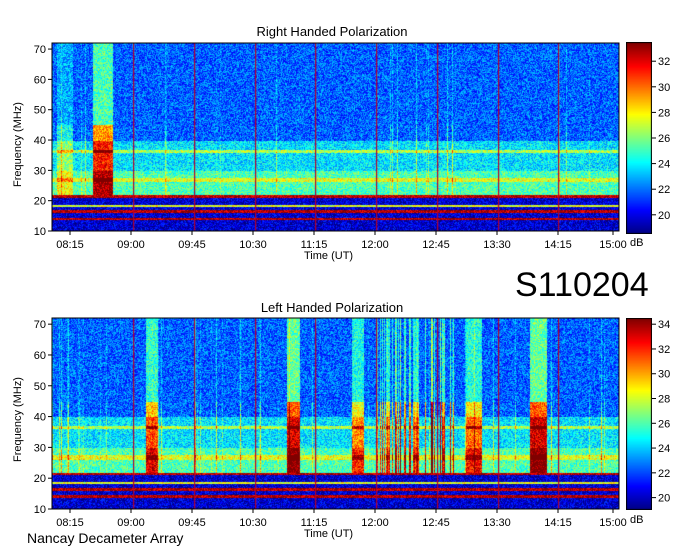 The width and height of the screenshot is (680, 552). What do you see at coordinates (664, 350) in the screenshot?
I see `colorbar-tick-label: 32` at bounding box center [664, 350].